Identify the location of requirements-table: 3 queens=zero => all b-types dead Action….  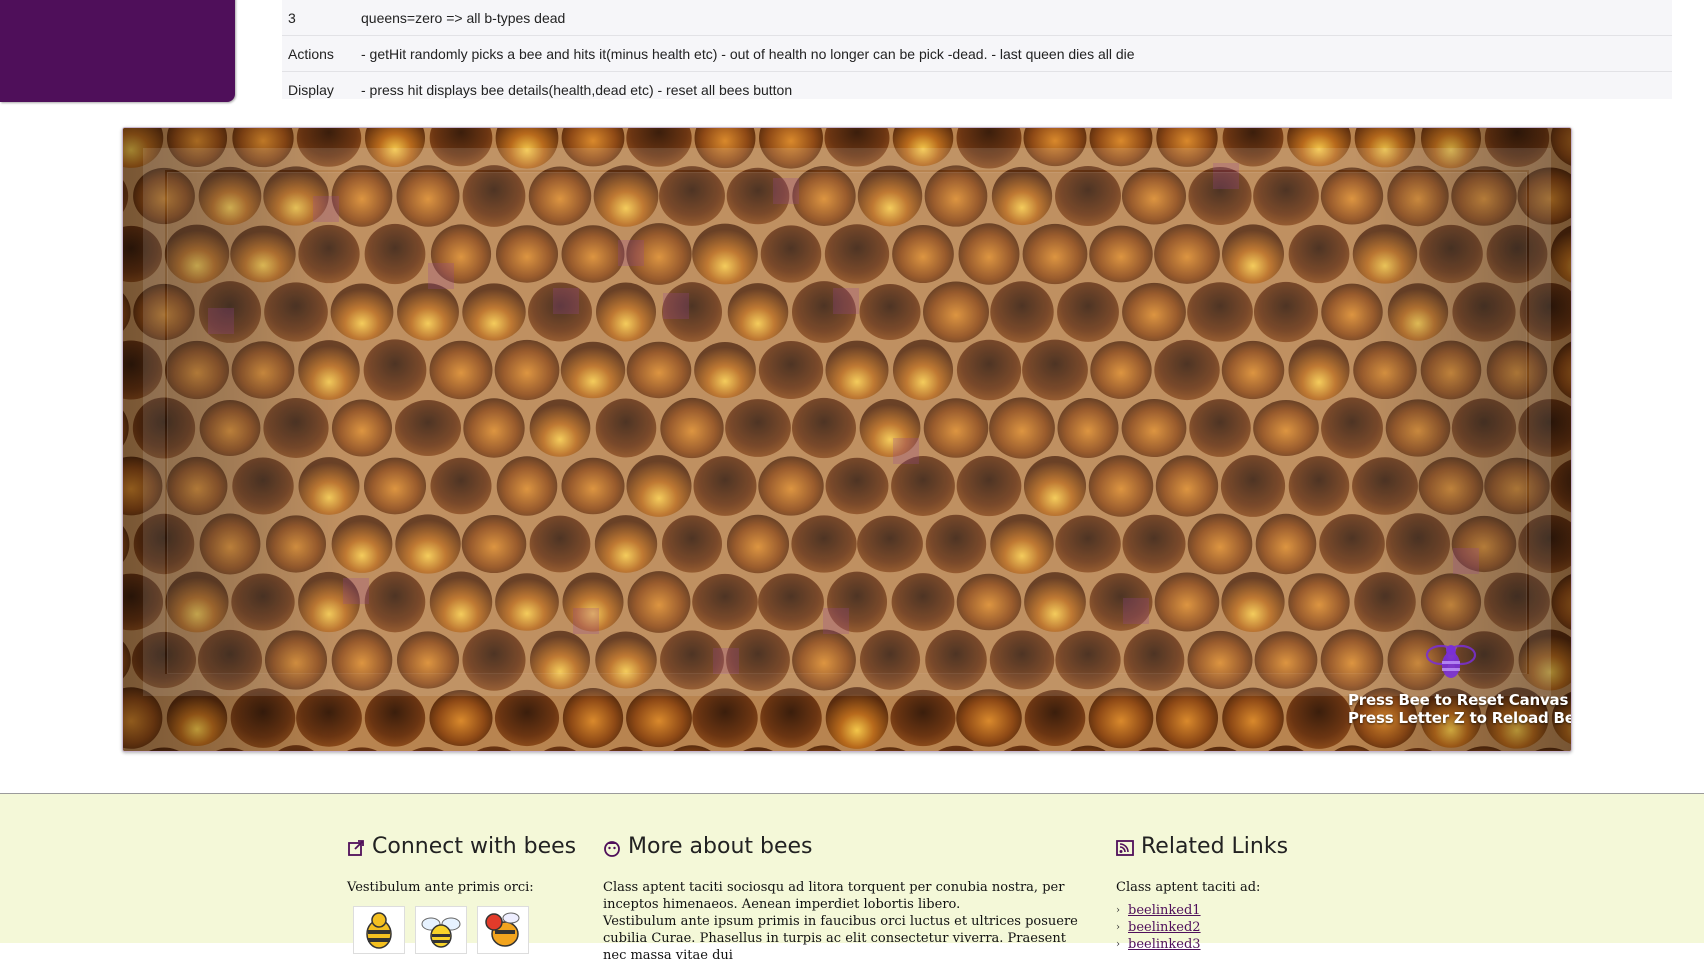
(977, 49).